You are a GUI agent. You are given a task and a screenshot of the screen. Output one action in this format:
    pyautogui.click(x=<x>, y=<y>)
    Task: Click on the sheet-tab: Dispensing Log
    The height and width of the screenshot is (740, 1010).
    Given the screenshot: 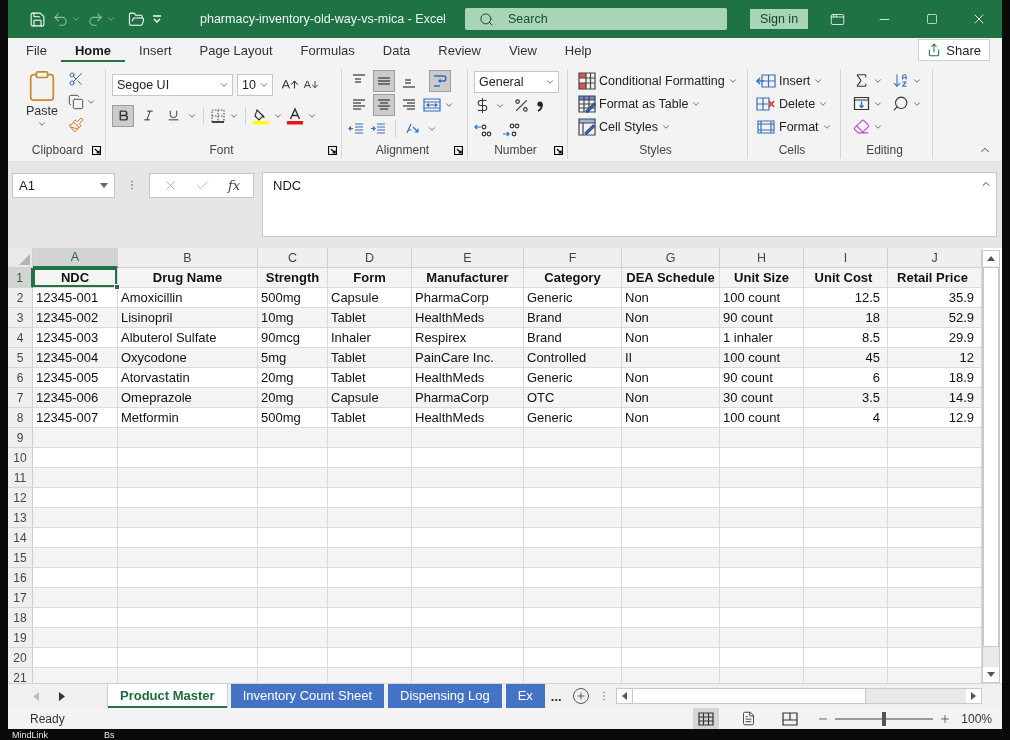 What is the action you would take?
    pyautogui.click(x=445, y=696)
    